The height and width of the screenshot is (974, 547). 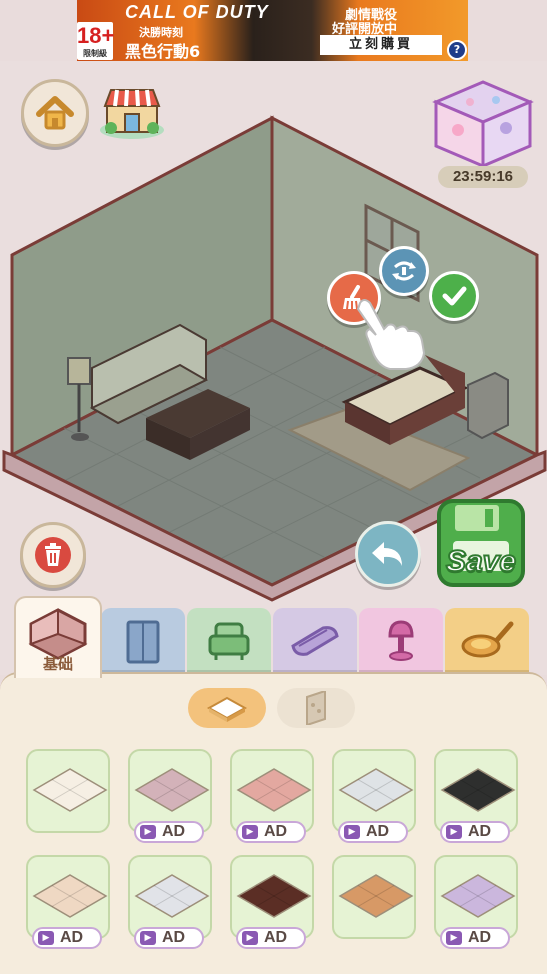 I want to click on gift-timer: 23:59:16, so click(x=483, y=177).